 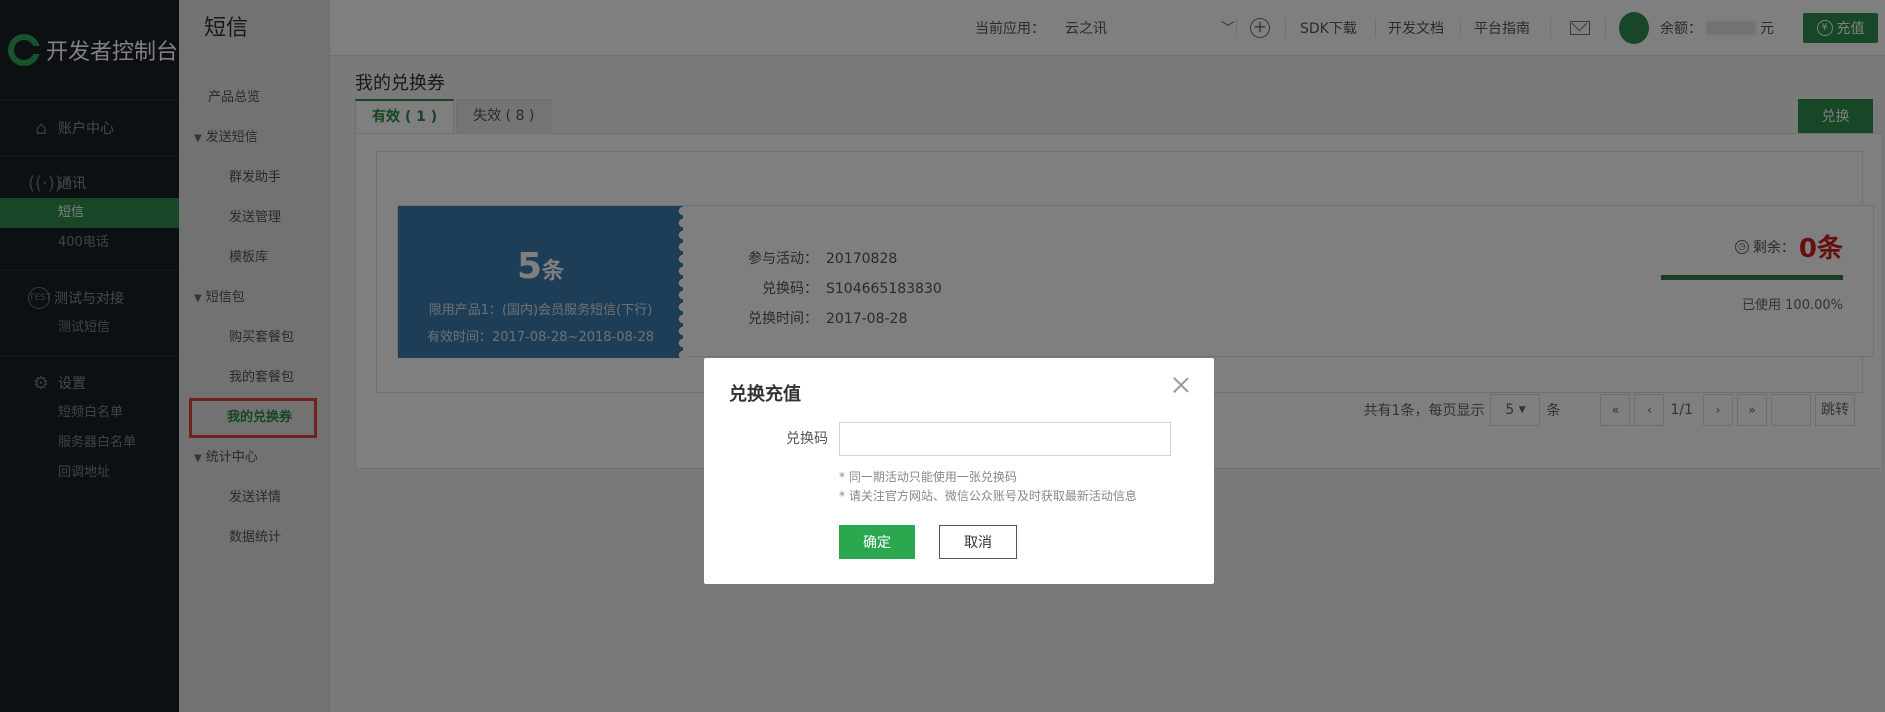 I want to click on confirm-button: 确定, so click(x=877, y=542).